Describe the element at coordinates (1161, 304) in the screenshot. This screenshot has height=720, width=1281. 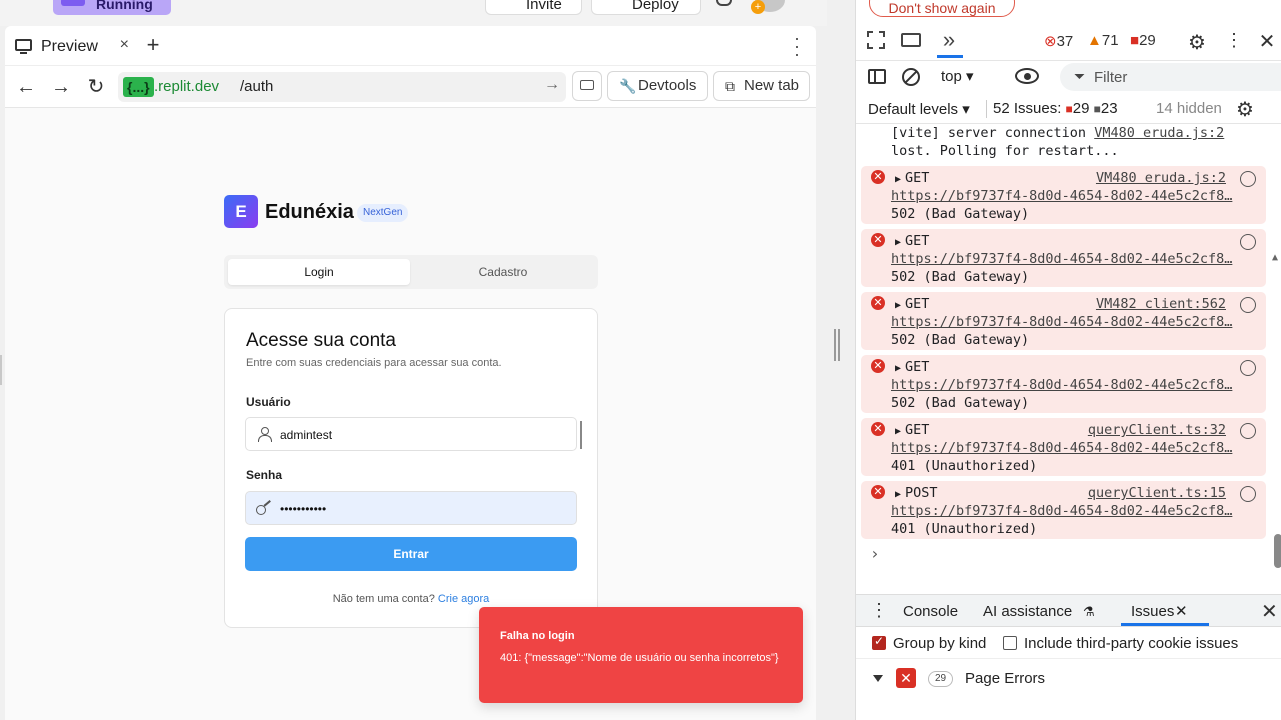
I see `log-source-link: VM482 client:562` at that location.